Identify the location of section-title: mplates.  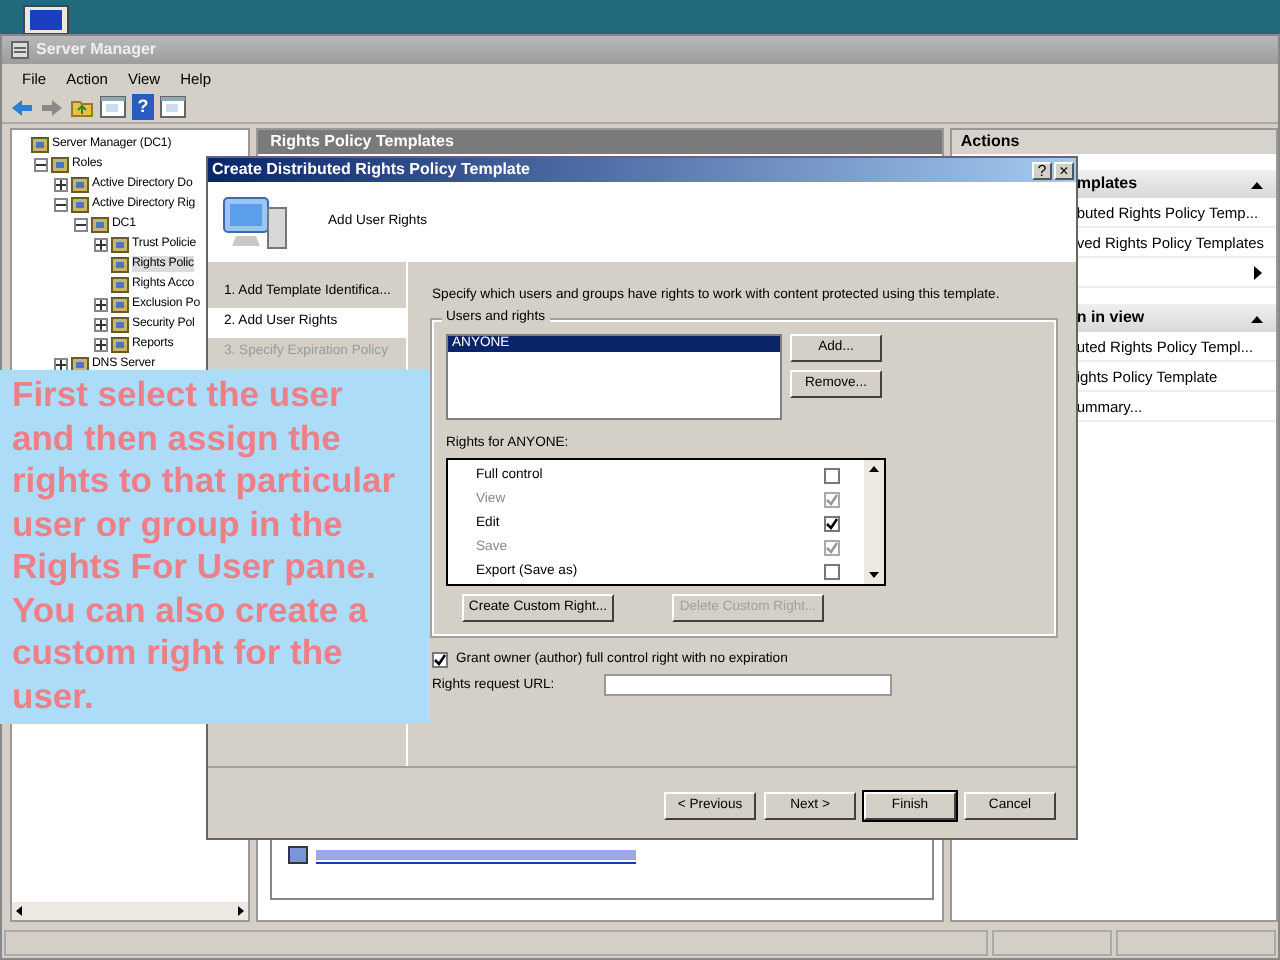
(1107, 184).